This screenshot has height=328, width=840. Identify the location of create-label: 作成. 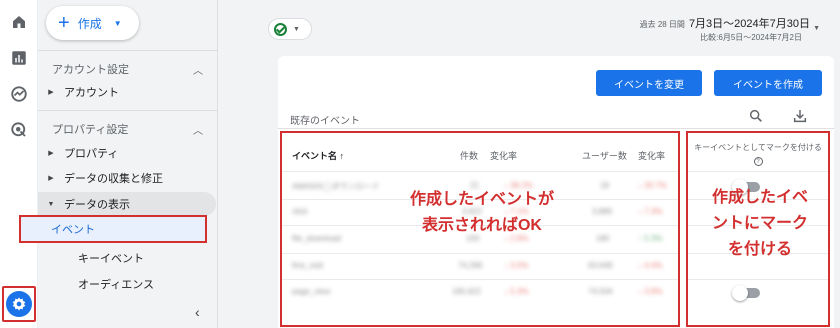
(89, 23).